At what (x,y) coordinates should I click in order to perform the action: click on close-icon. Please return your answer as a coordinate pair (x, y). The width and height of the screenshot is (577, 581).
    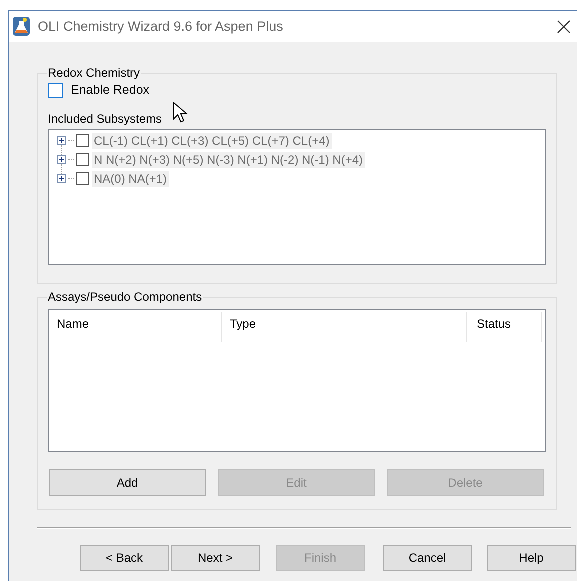
    Looking at the image, I should click on (564, 27).